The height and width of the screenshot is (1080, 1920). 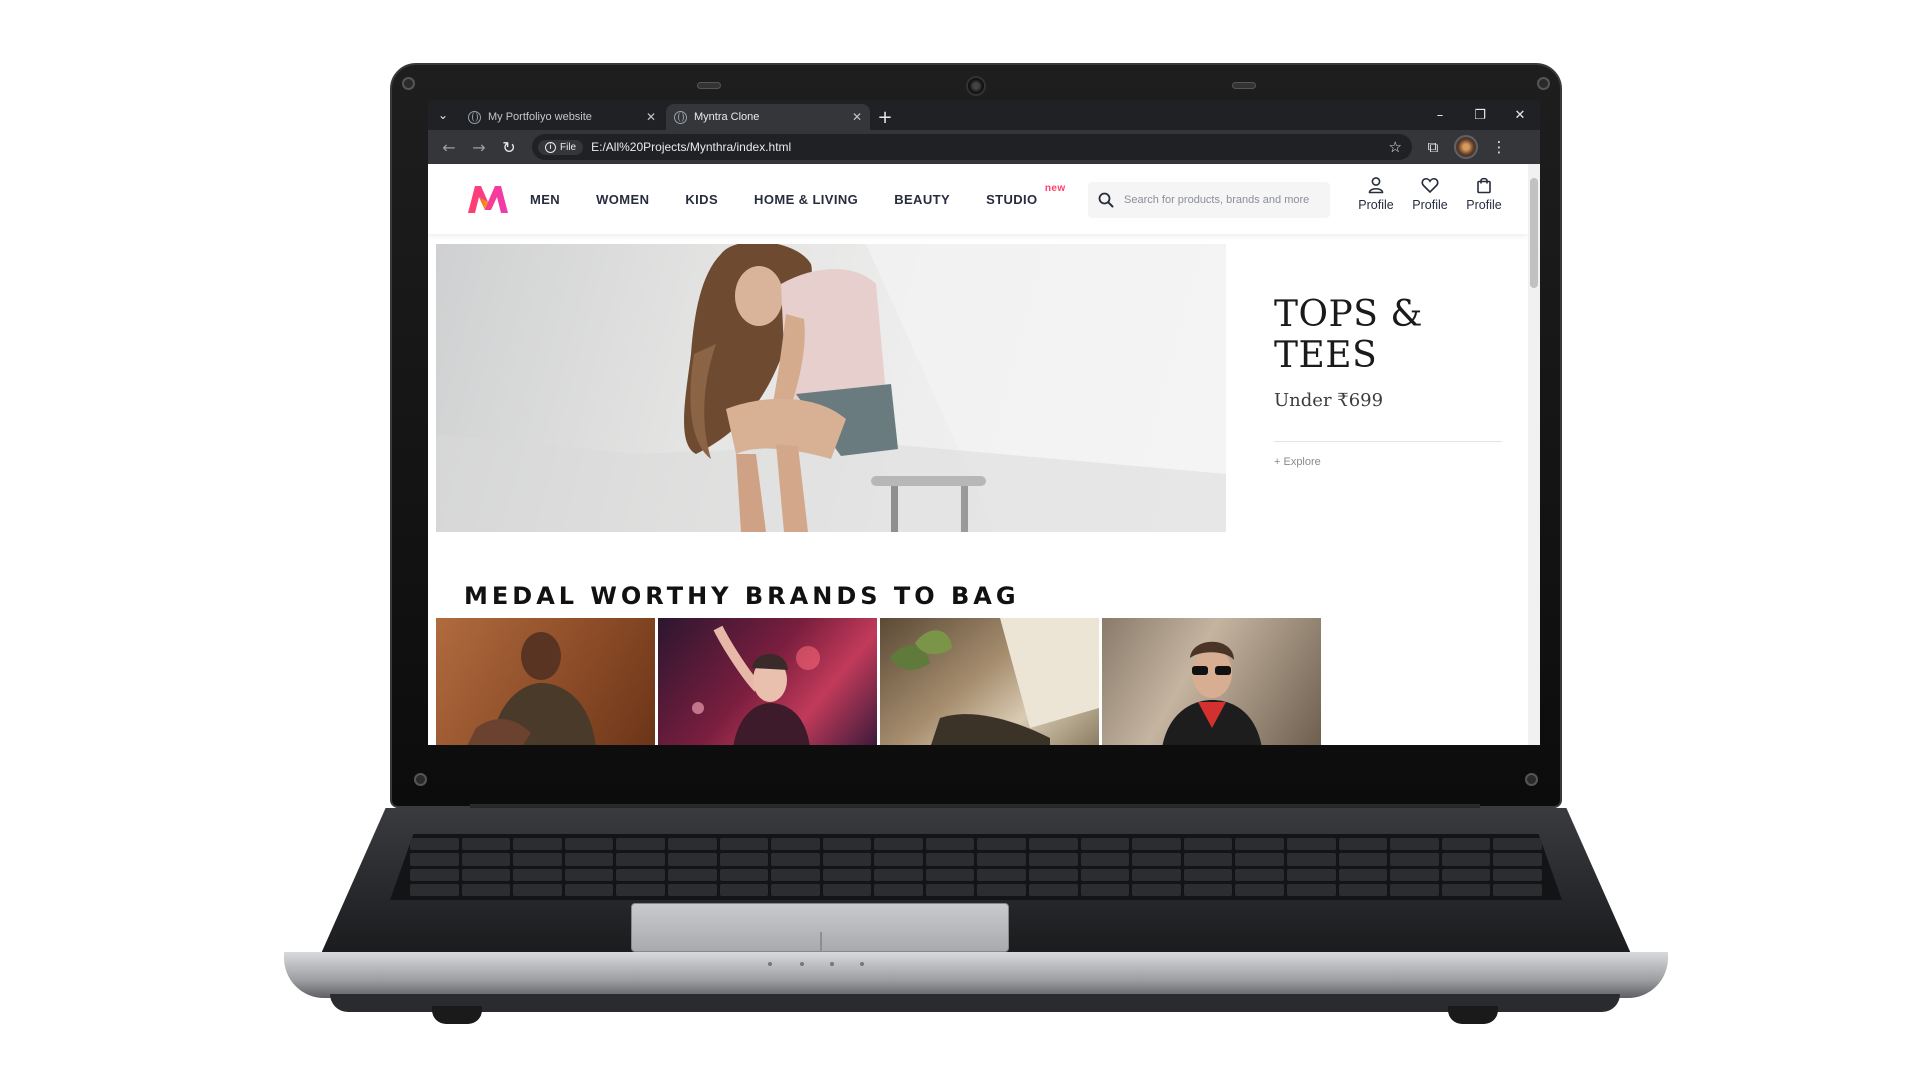 I want to click on nav-kids: KIDS, so click(x=701, y=199).